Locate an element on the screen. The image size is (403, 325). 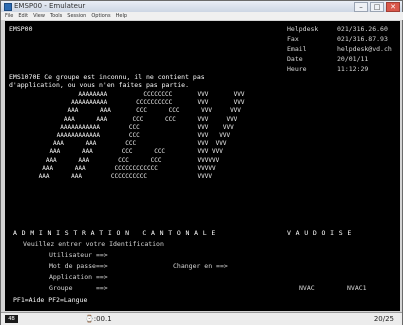
function-keys: PF1=Aide PF2=Langue is located at coordinates (50, 300).